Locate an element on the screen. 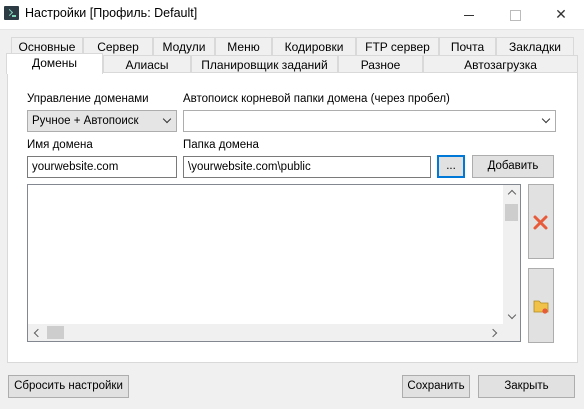  domain-name-input: yourwebsite.com is located at coordinates (102, 167).